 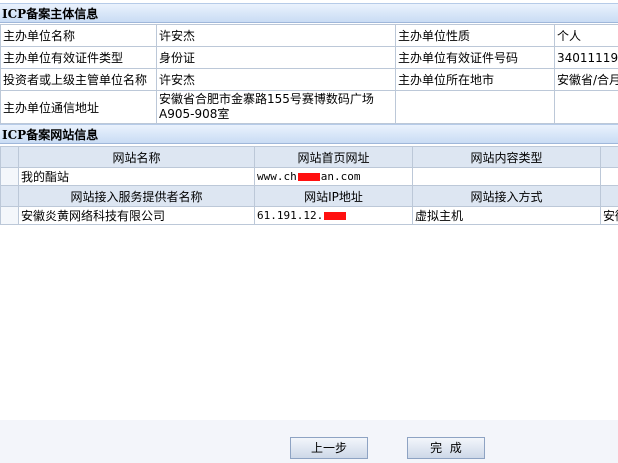 I want to click on field-label: 主办单位有效证件类型, so click(x=78, y=57).